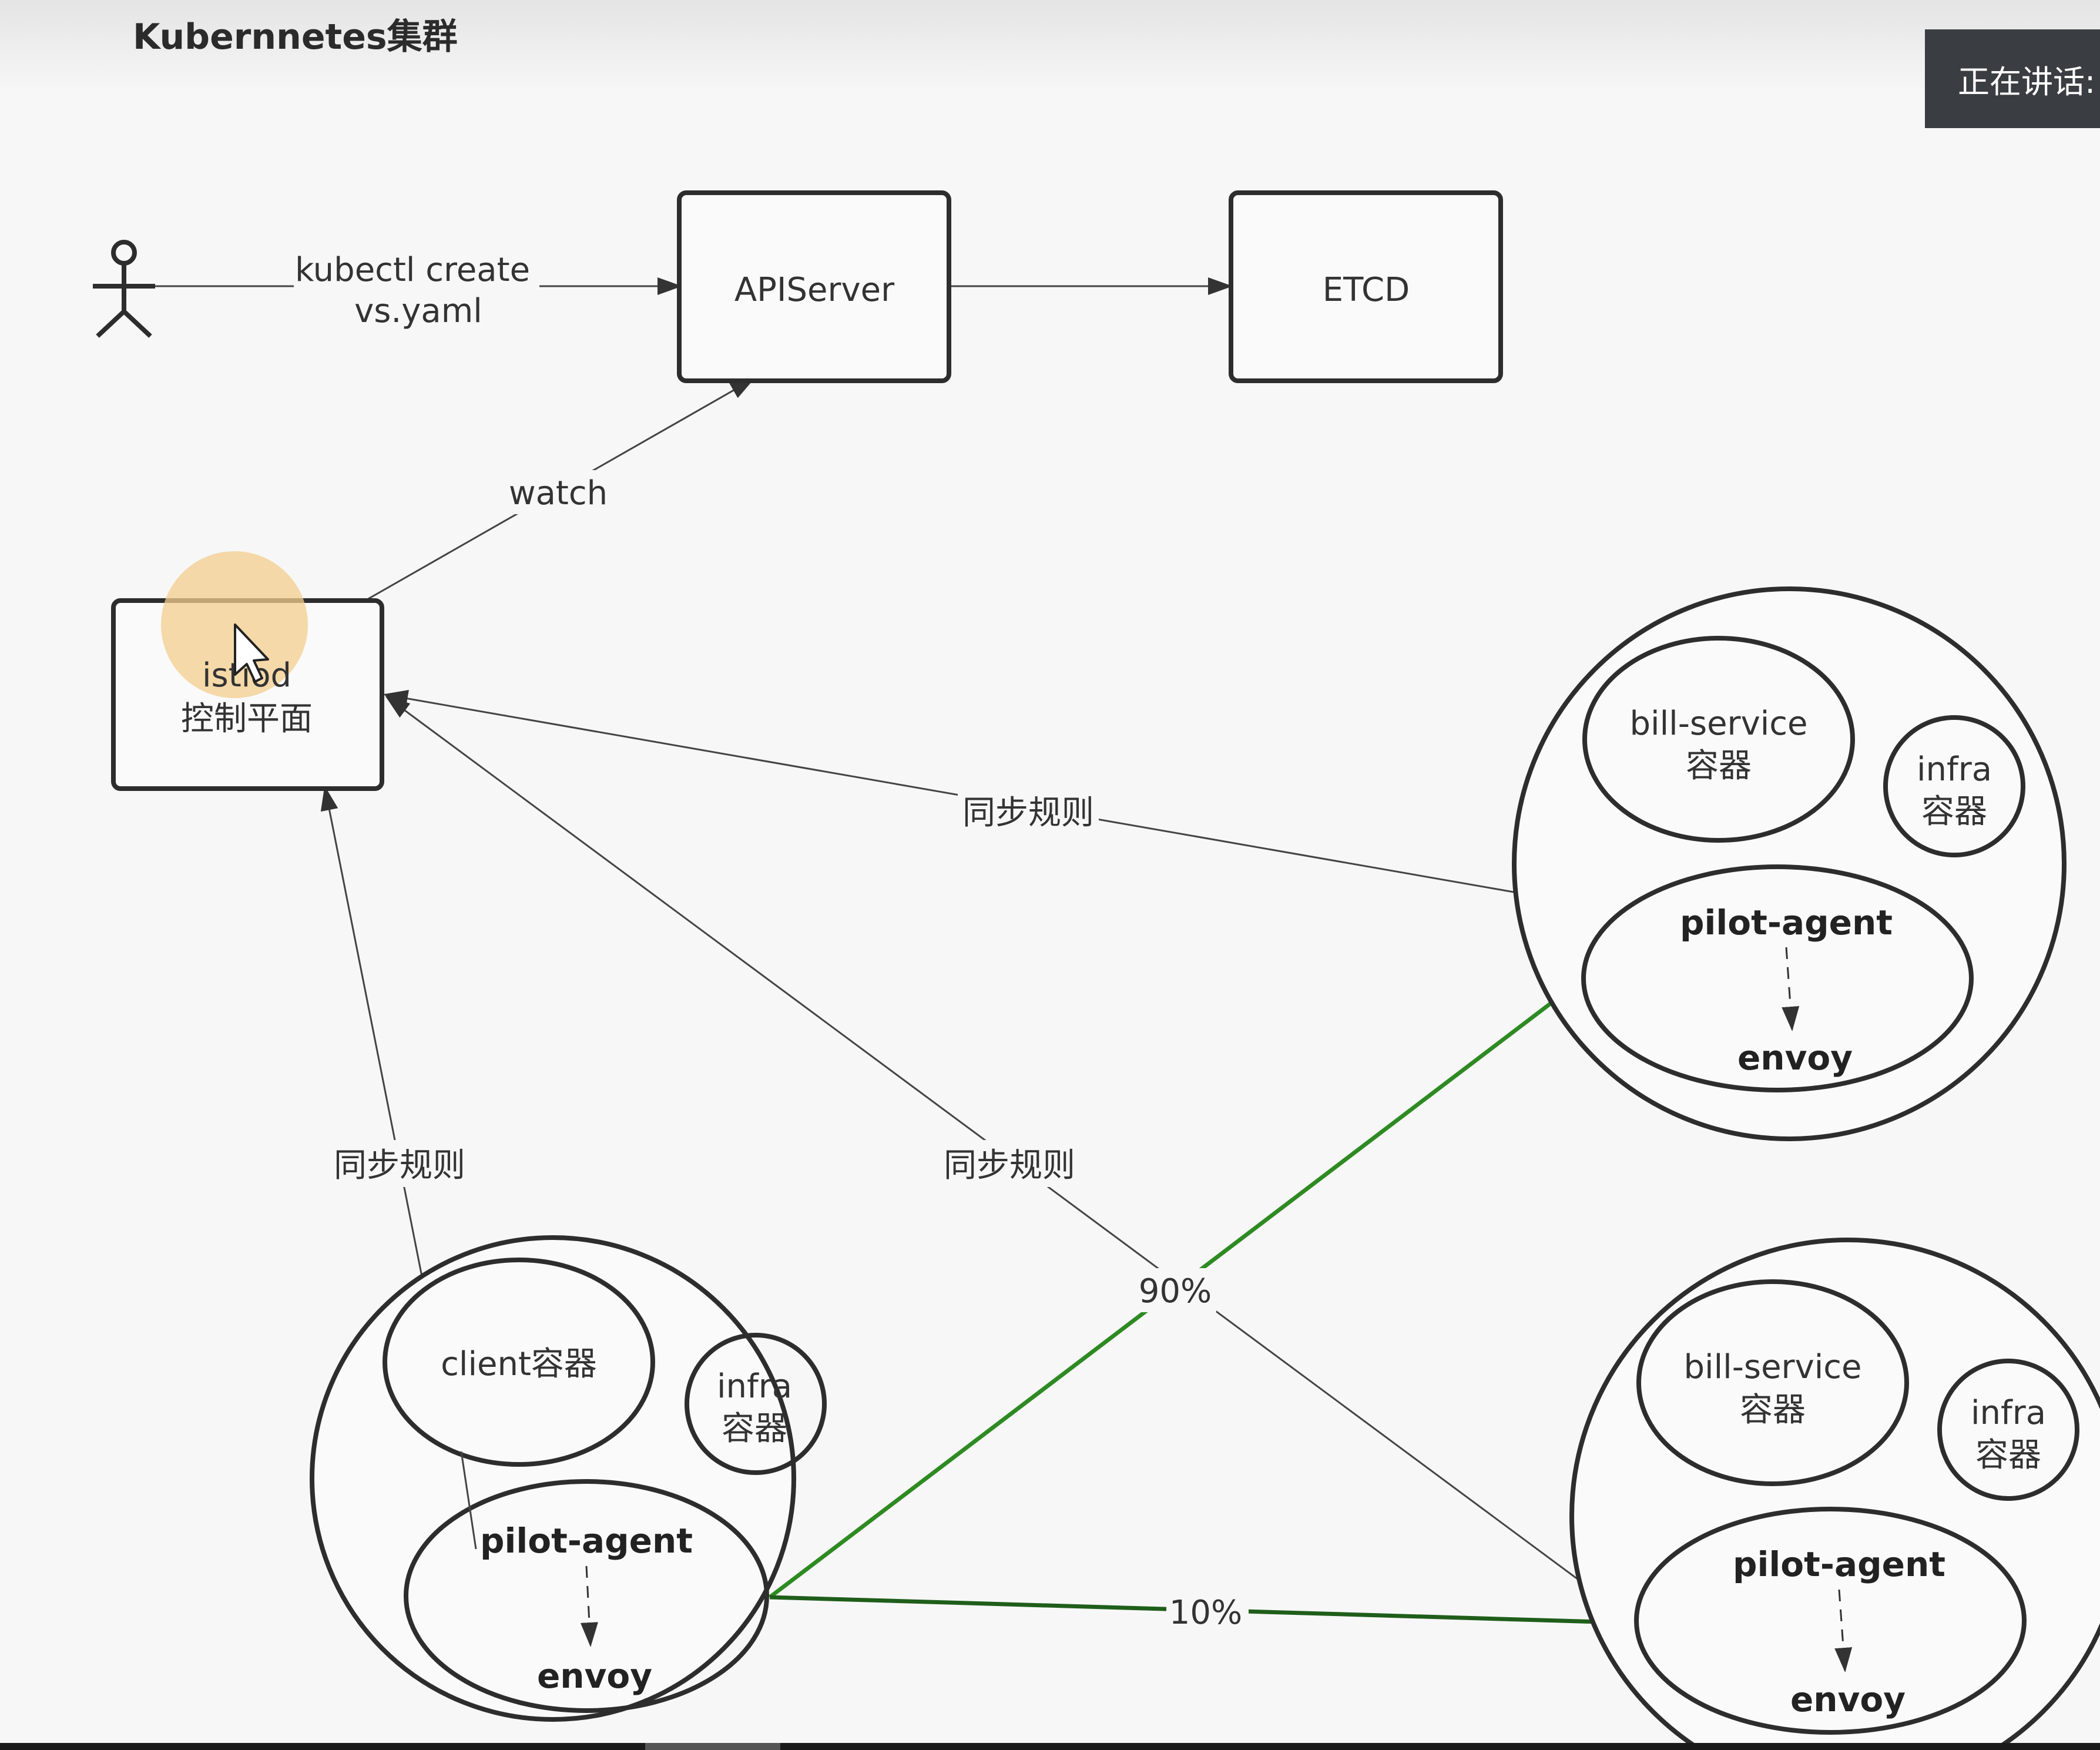 The width and height of the screenshot is (2100, 1750). I want to click on client-infra-label-line2: 容器, so click(754, 1429).